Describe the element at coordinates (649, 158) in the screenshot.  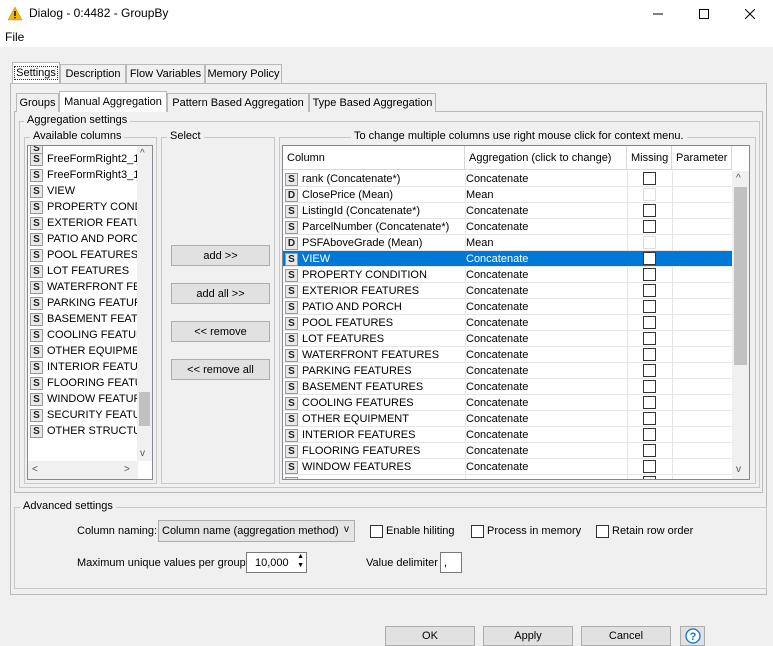
I see `column-header-missing: Missing` at that location.